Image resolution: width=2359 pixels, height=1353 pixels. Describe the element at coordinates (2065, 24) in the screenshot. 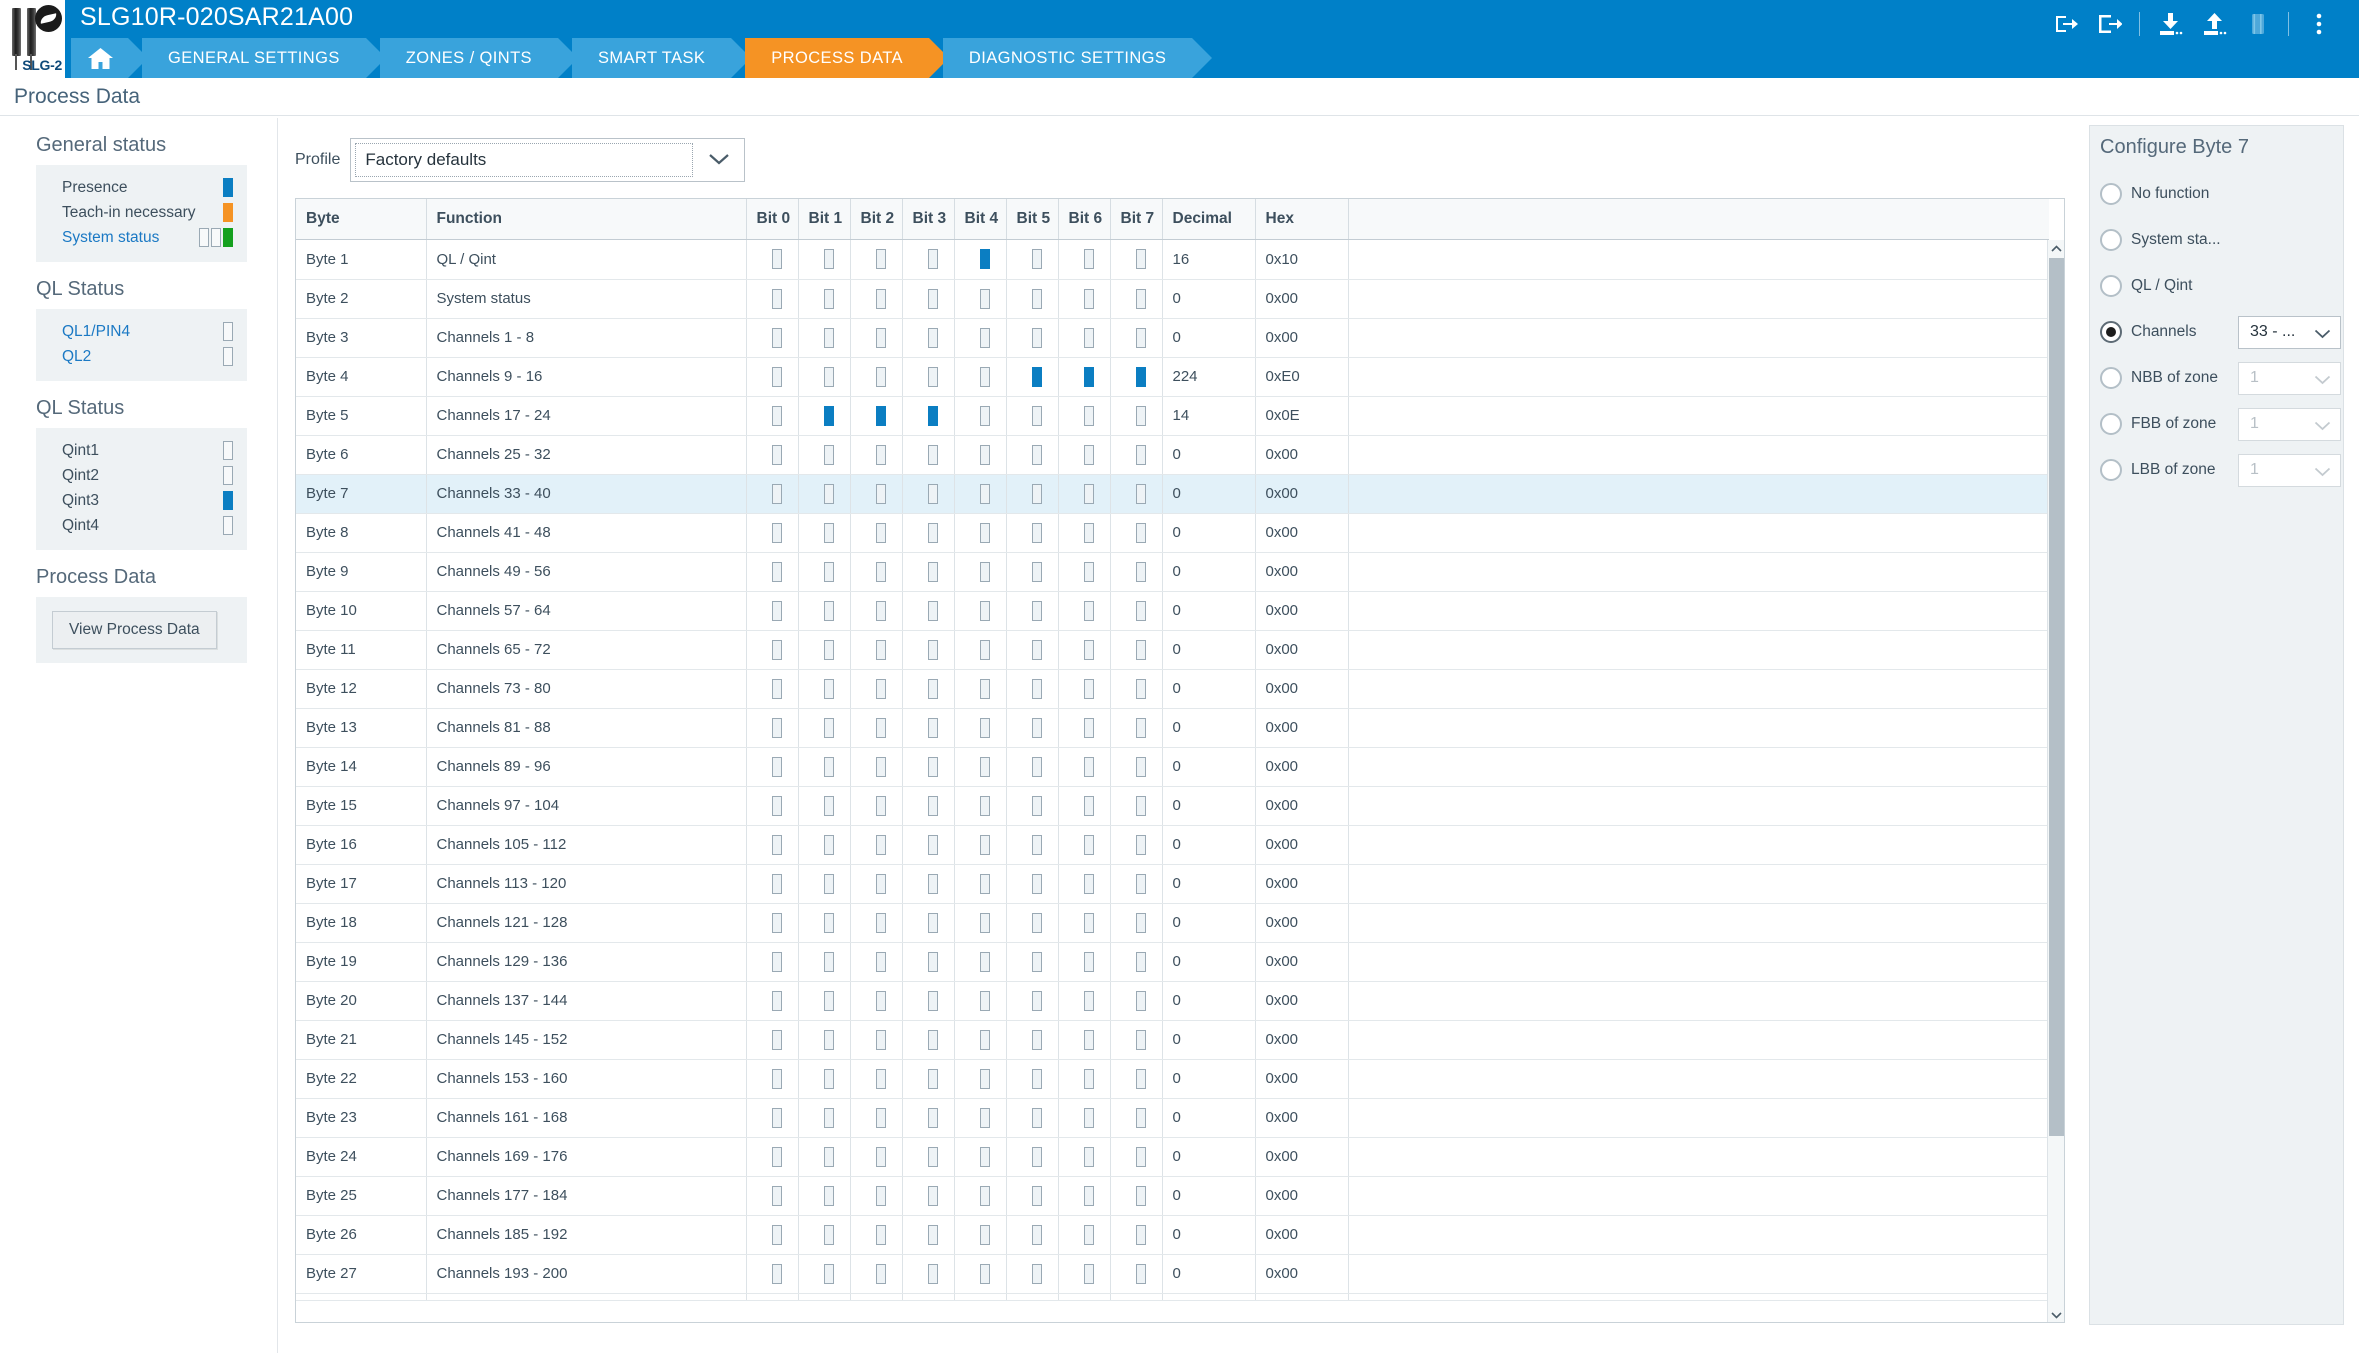

I see `login-icon` at that location.